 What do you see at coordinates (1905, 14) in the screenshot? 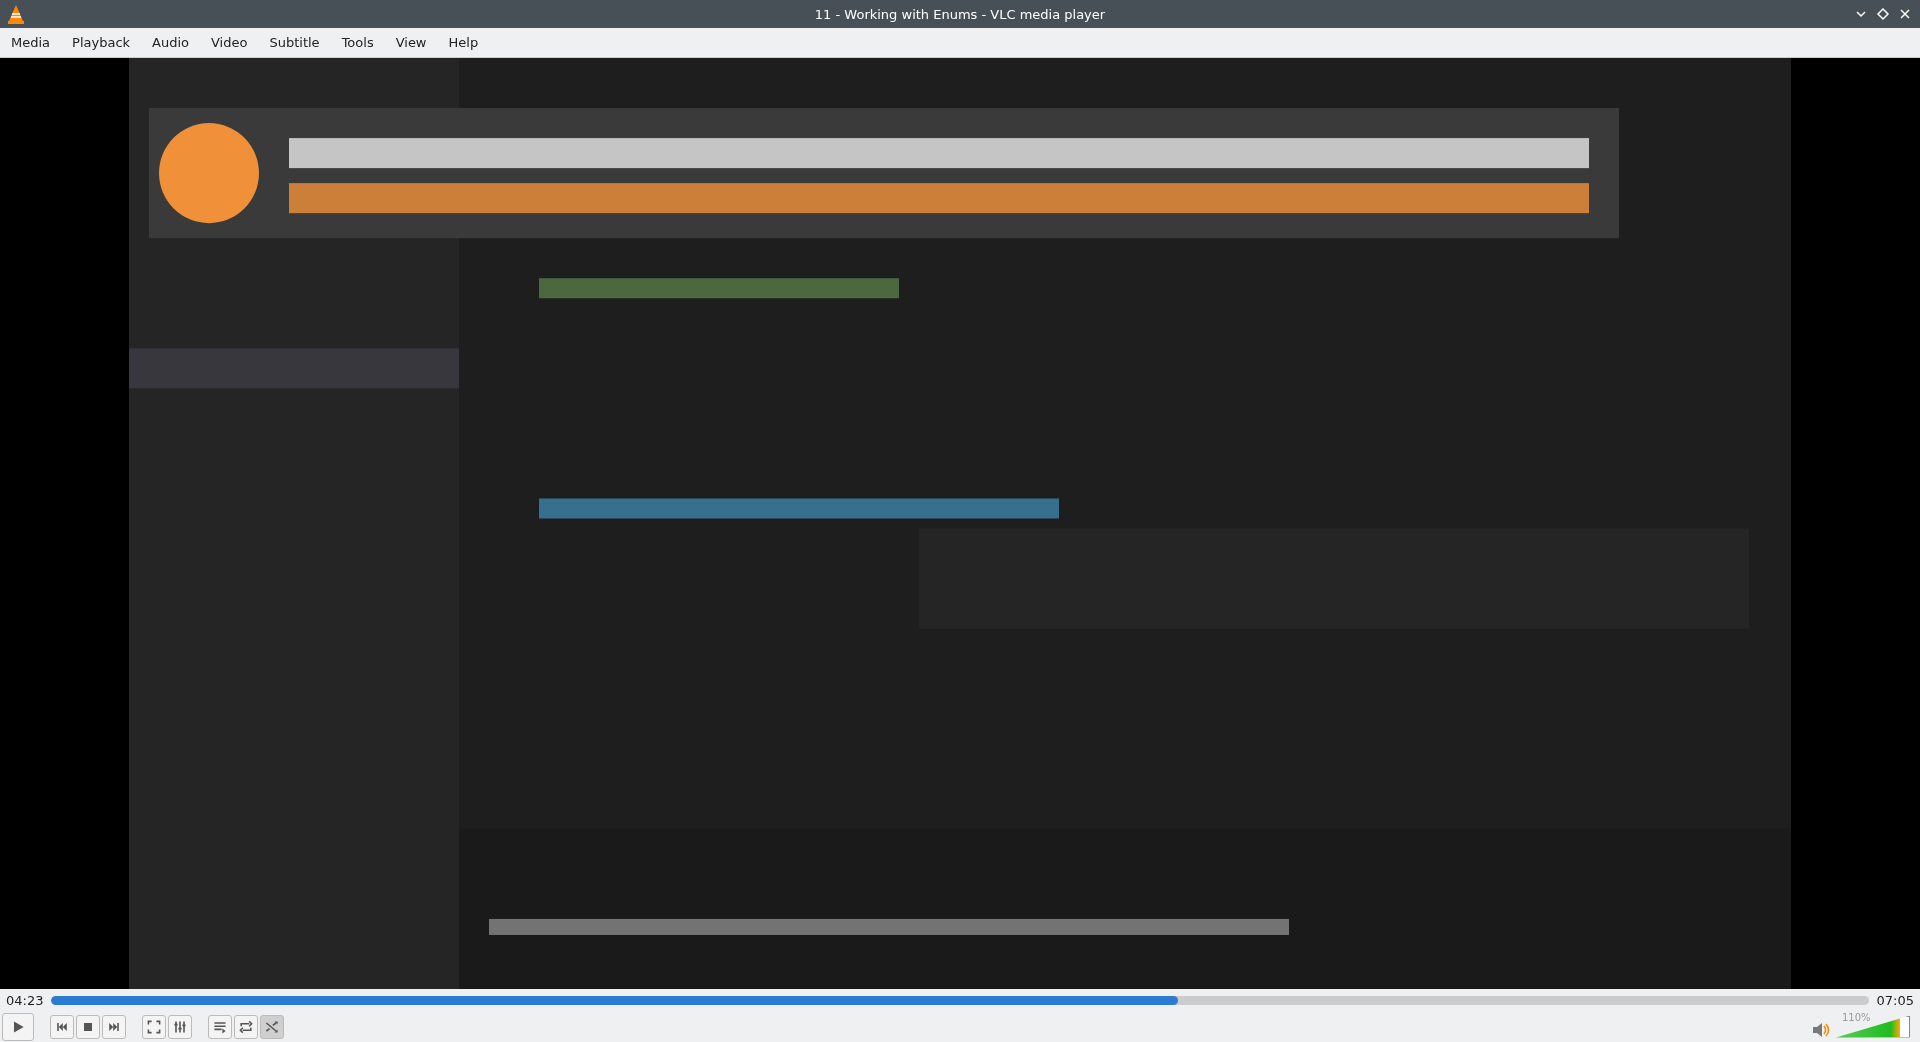
I see `close-icon` at bounding box center [1905, 14].